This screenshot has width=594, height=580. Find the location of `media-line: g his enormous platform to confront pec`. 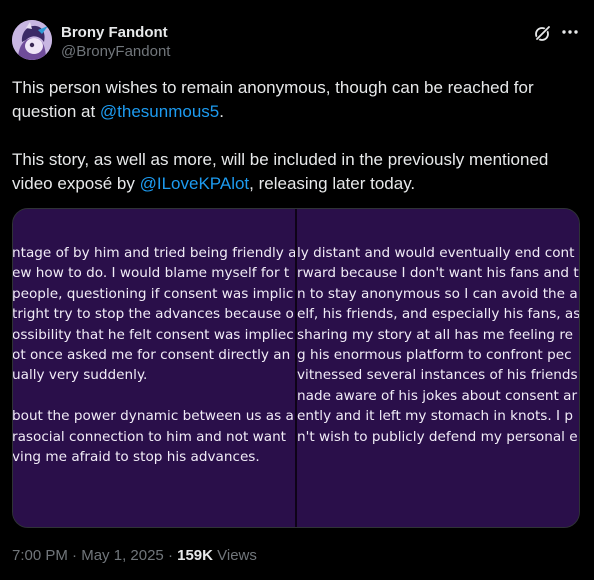

media-line: g his enormous platform to confront pec is located at coordinates (434, 354).